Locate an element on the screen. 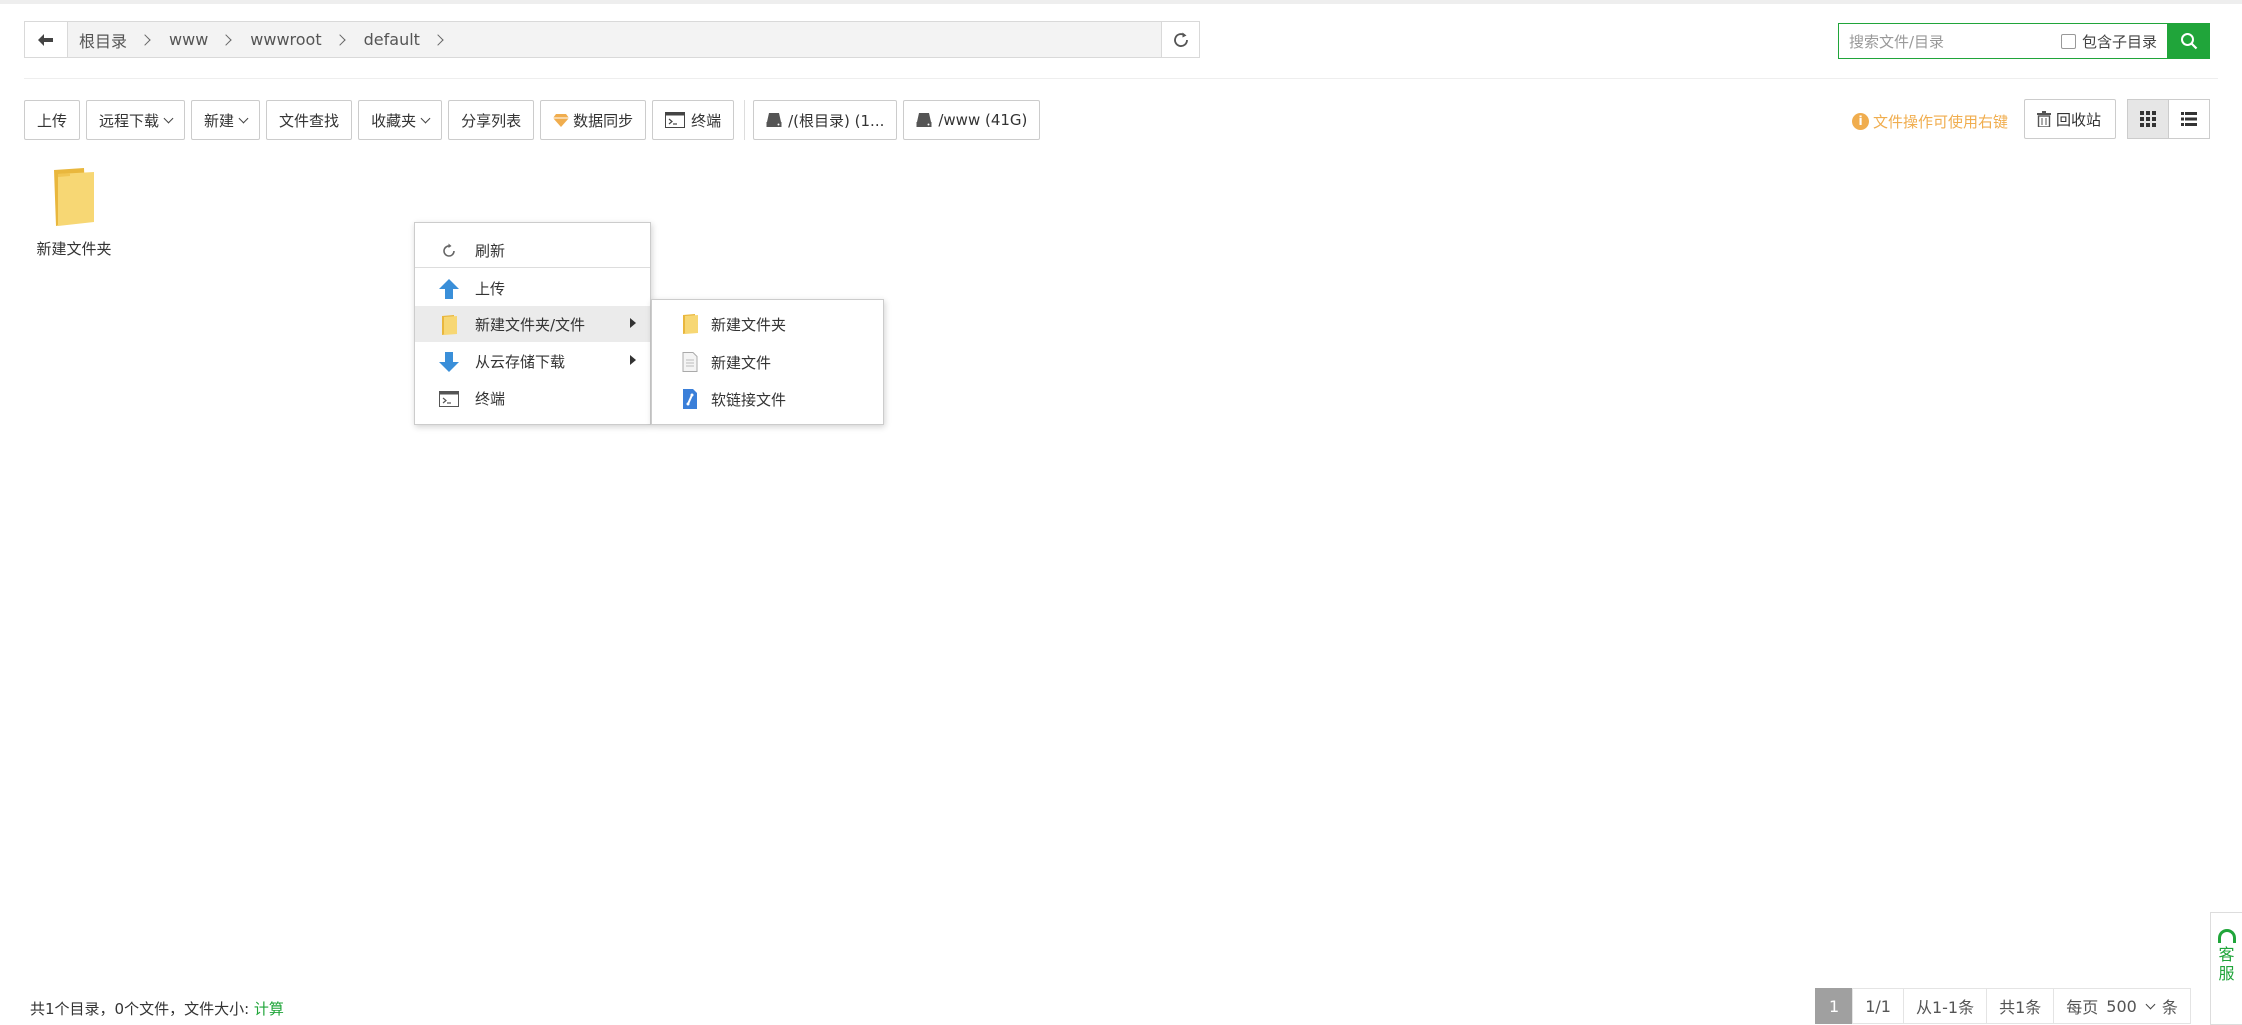 The height and width of the screenshot is (1025, 2242). upload-button: 上传 is located at coordinates (52, 120).